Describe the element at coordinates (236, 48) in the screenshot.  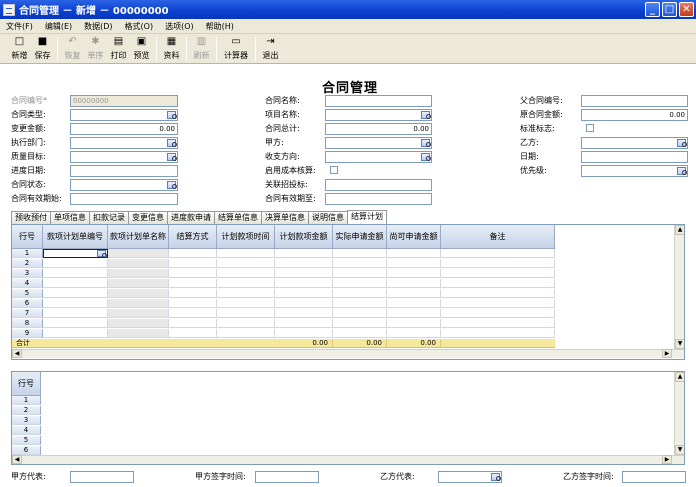
I see `calculator-button: ▭ 计算器` at that location.